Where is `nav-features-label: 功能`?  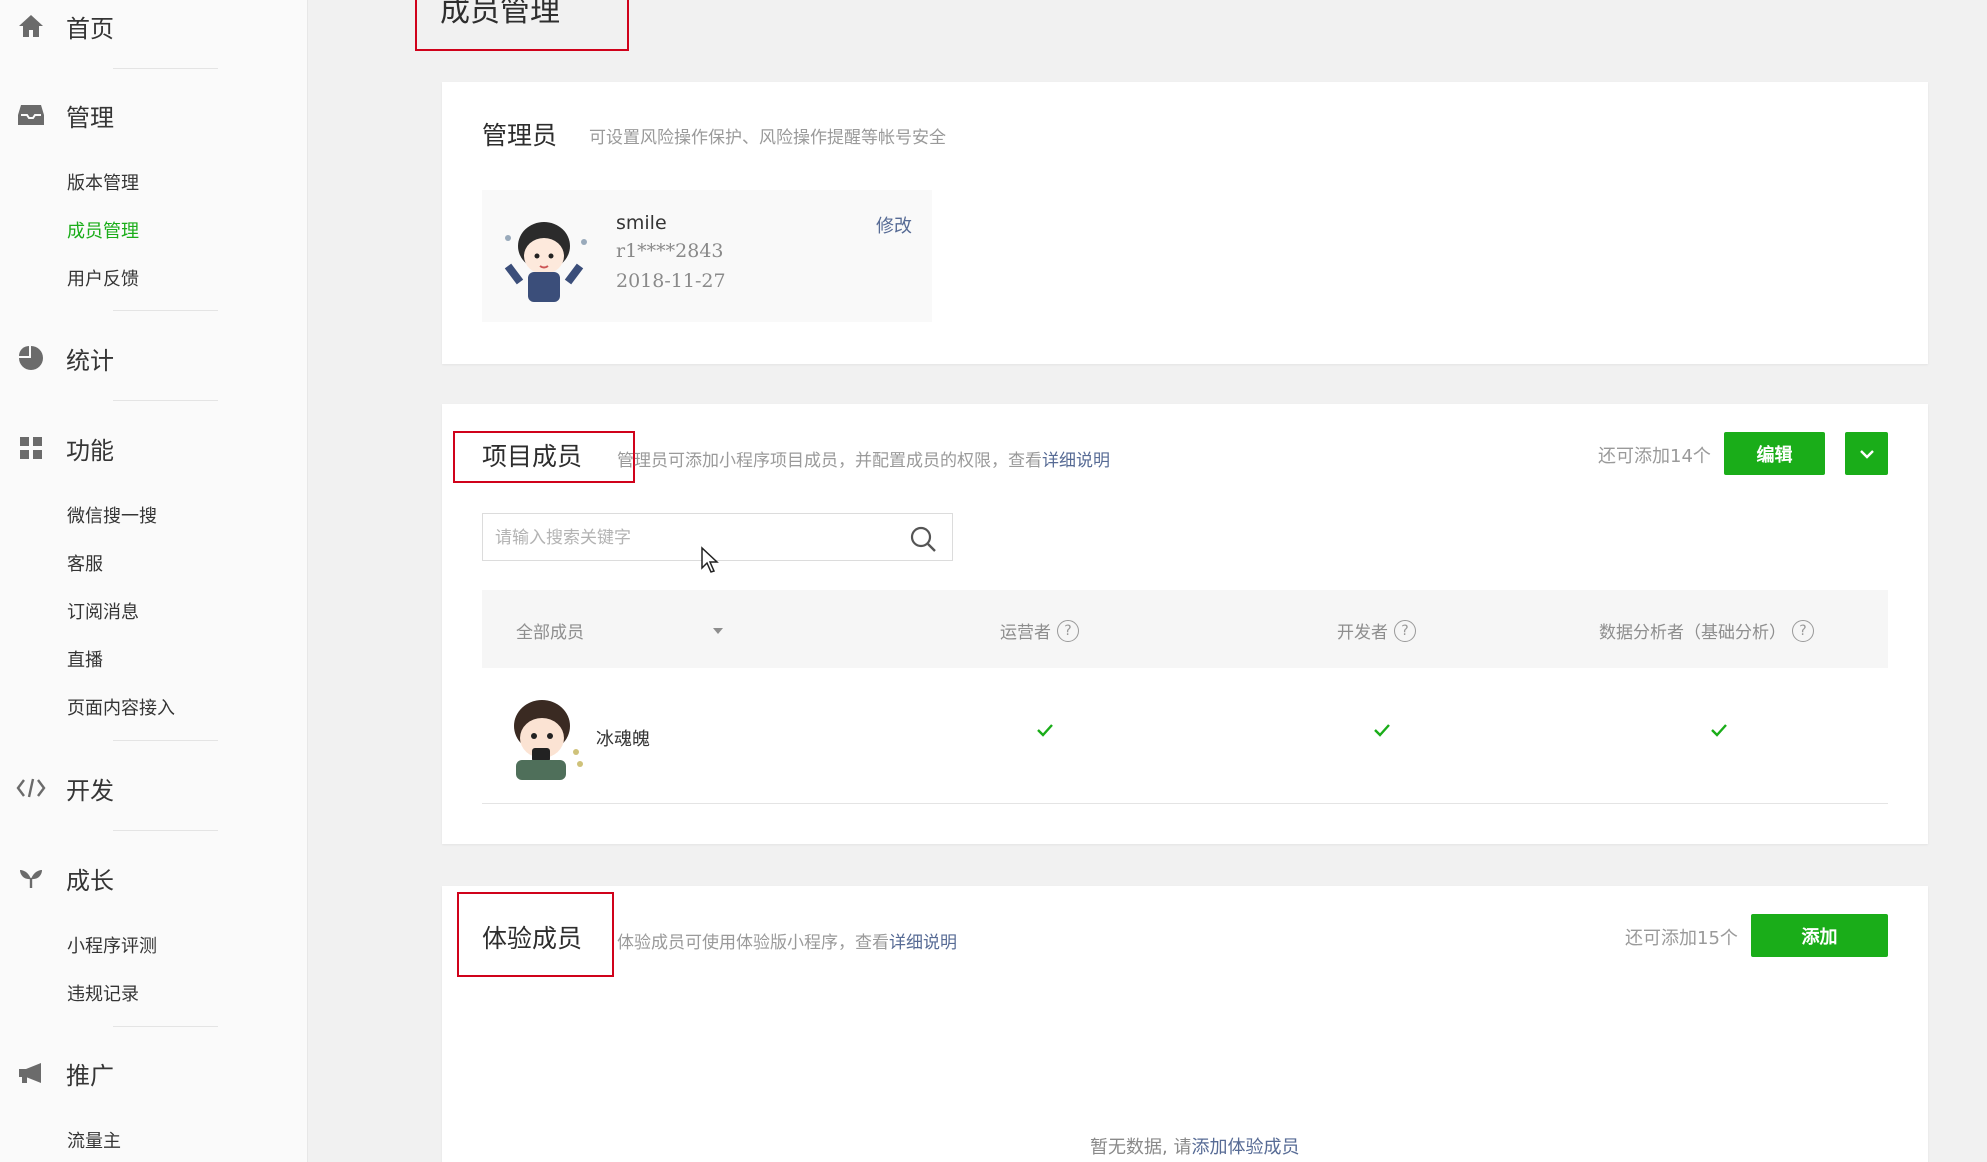
nav-features-label: 功能 is located at coordinates (90, 450).